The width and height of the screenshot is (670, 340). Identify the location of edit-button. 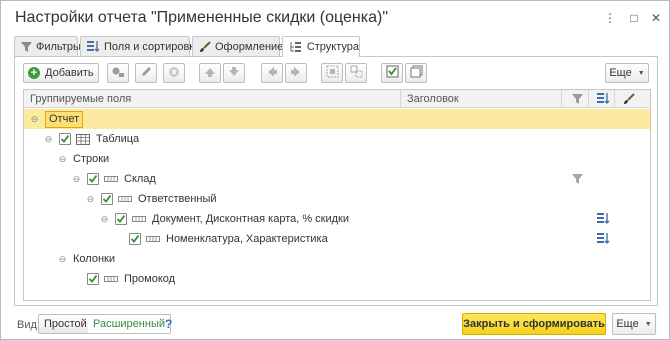
(146, 73).